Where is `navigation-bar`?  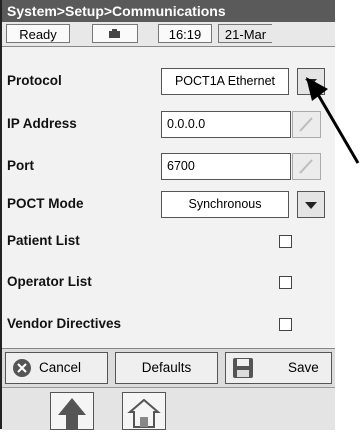
navigation-bar is located at coordinates (168, 408).